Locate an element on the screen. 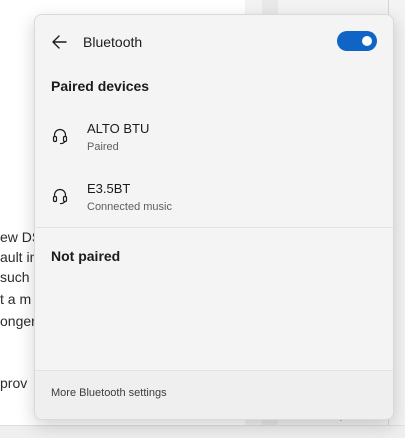  background-scrollbar is located at coordinates (202, 431).